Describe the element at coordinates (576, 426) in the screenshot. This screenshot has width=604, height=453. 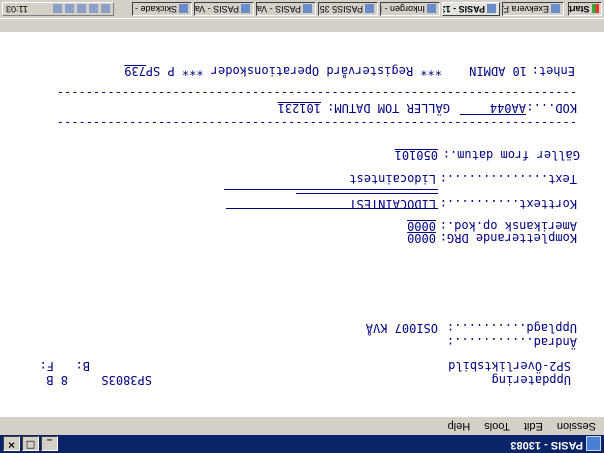
I see `menu-session: Session` at that location.